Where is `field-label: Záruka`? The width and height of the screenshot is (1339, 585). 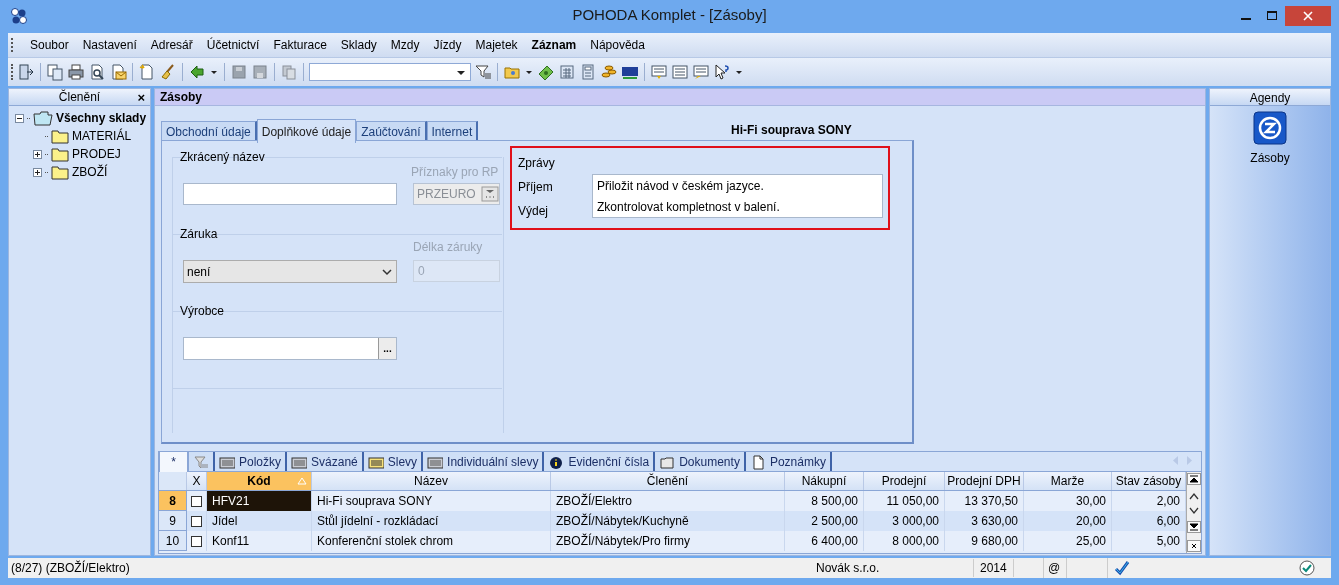 field-label: Záruka is located at coordinates (199, 234).